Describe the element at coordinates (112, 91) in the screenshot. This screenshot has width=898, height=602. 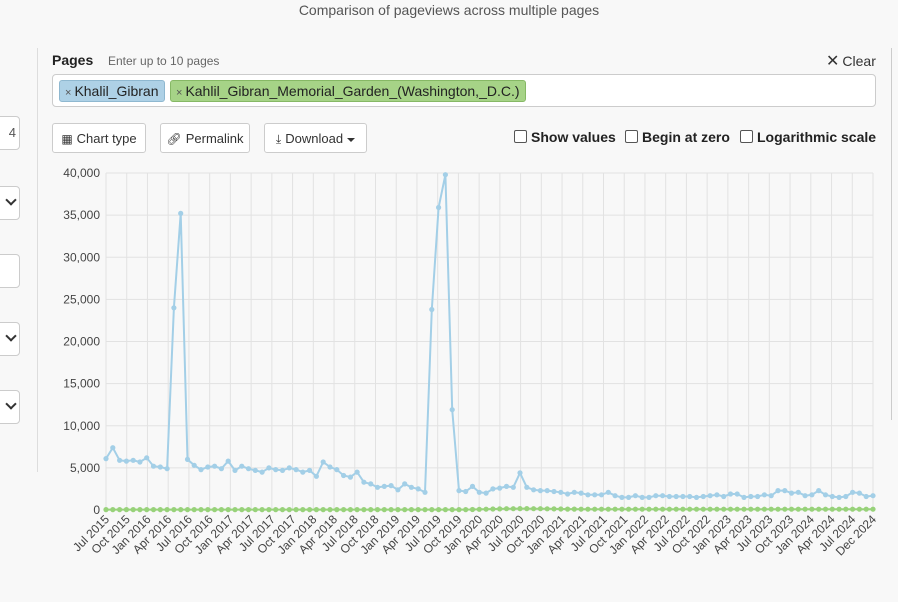
I see `page-tag-khalil-gibran: × Khalil_Gibran` at that location.